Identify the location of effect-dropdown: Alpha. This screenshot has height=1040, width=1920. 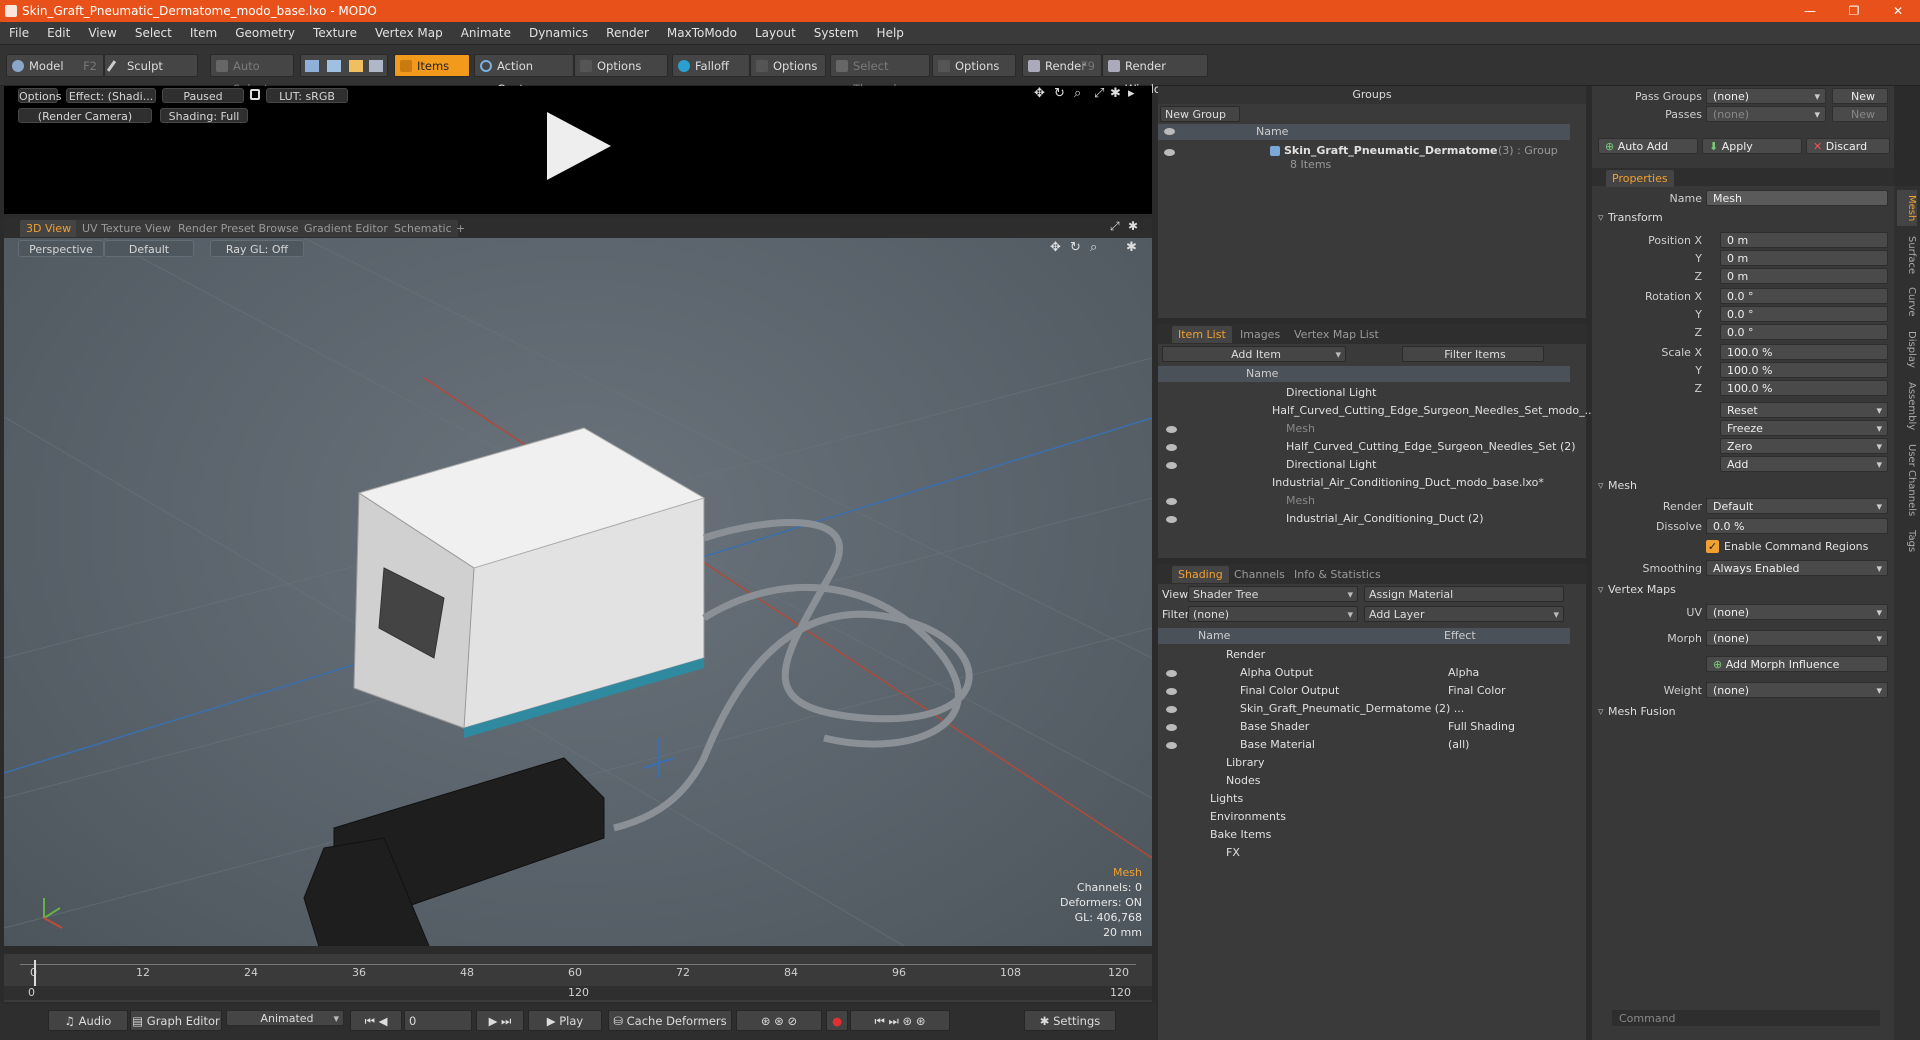
(1463, 672).